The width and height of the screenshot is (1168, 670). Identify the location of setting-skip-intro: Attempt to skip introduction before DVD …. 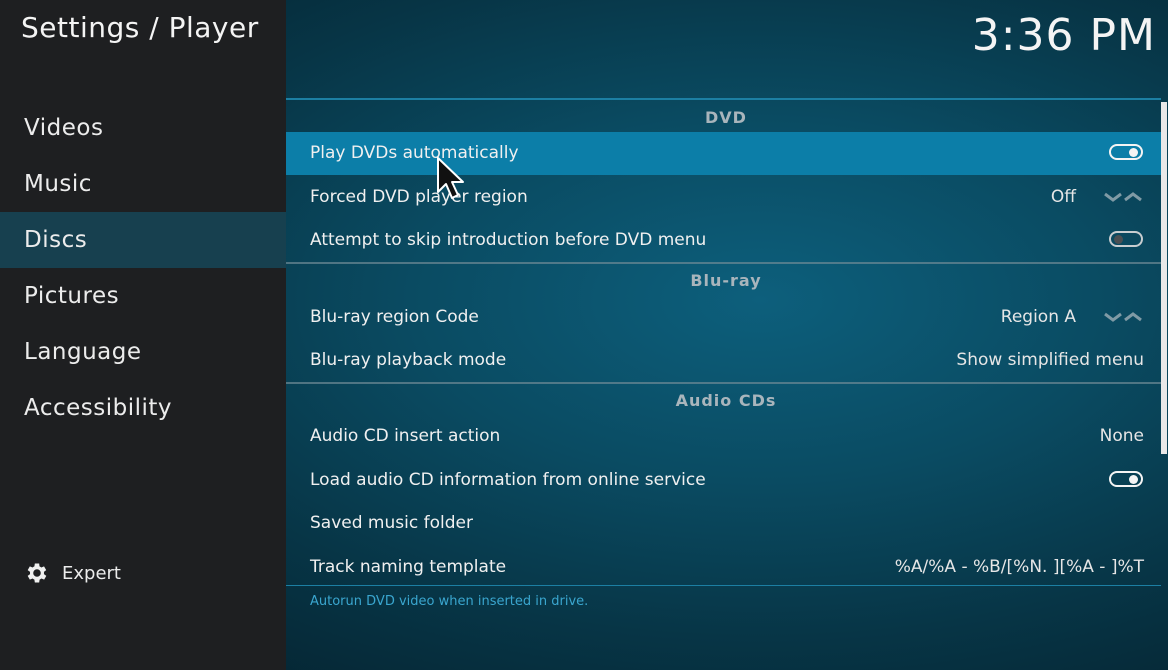
(723, 240).